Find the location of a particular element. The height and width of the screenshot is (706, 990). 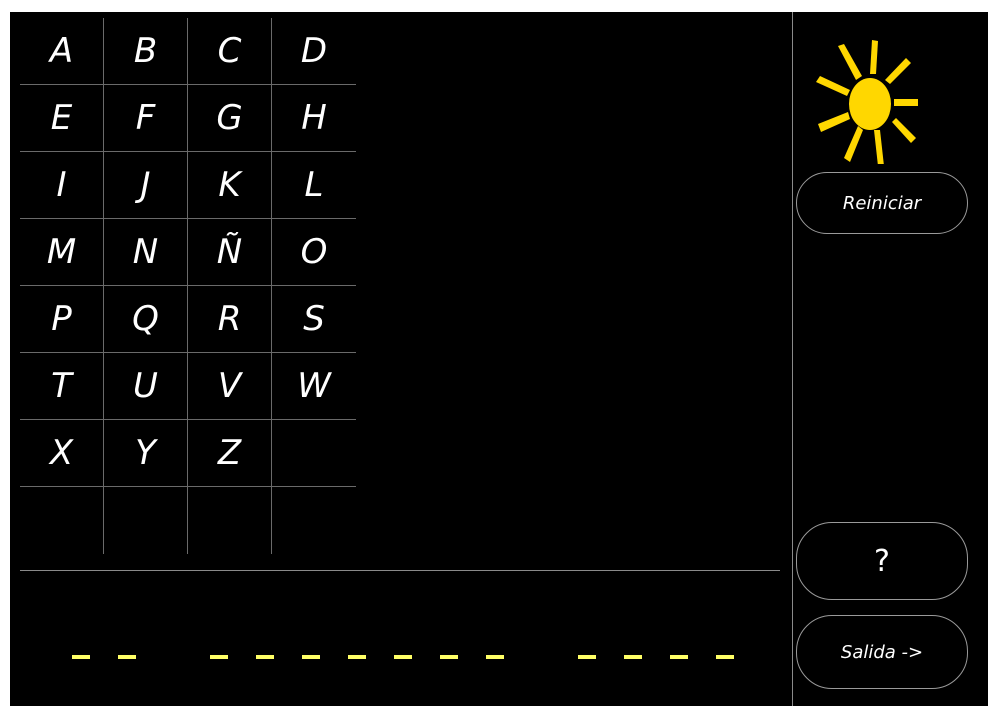

letter-key: C is located at coordinates (230, 51).